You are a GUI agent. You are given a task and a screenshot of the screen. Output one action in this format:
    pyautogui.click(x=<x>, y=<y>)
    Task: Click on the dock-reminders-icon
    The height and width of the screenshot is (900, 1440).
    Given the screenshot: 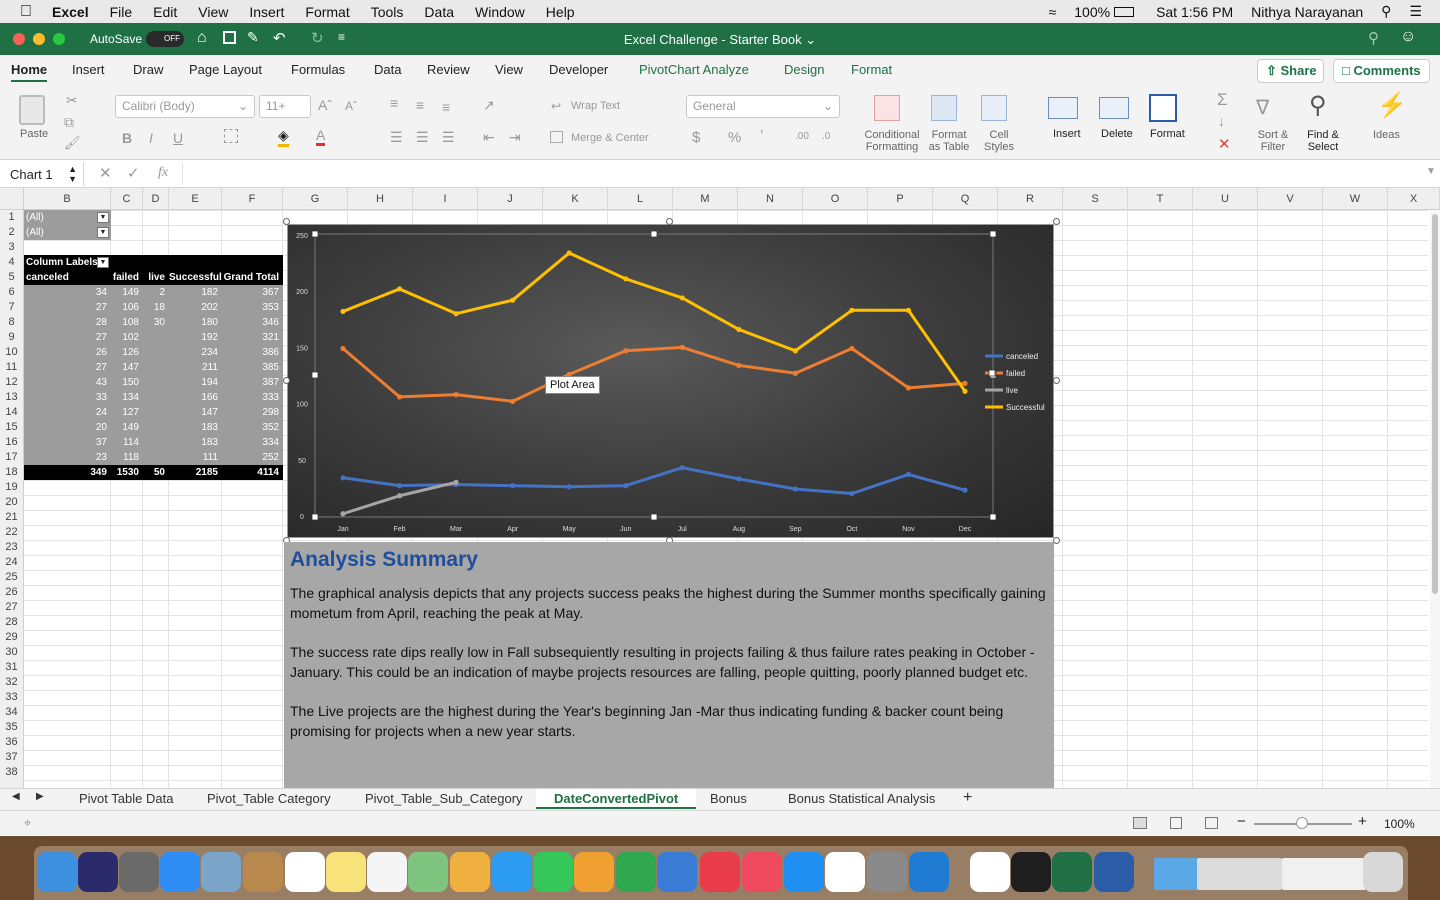 What is the action you would take?
    pyautogui.click(x=387, y=872)
    